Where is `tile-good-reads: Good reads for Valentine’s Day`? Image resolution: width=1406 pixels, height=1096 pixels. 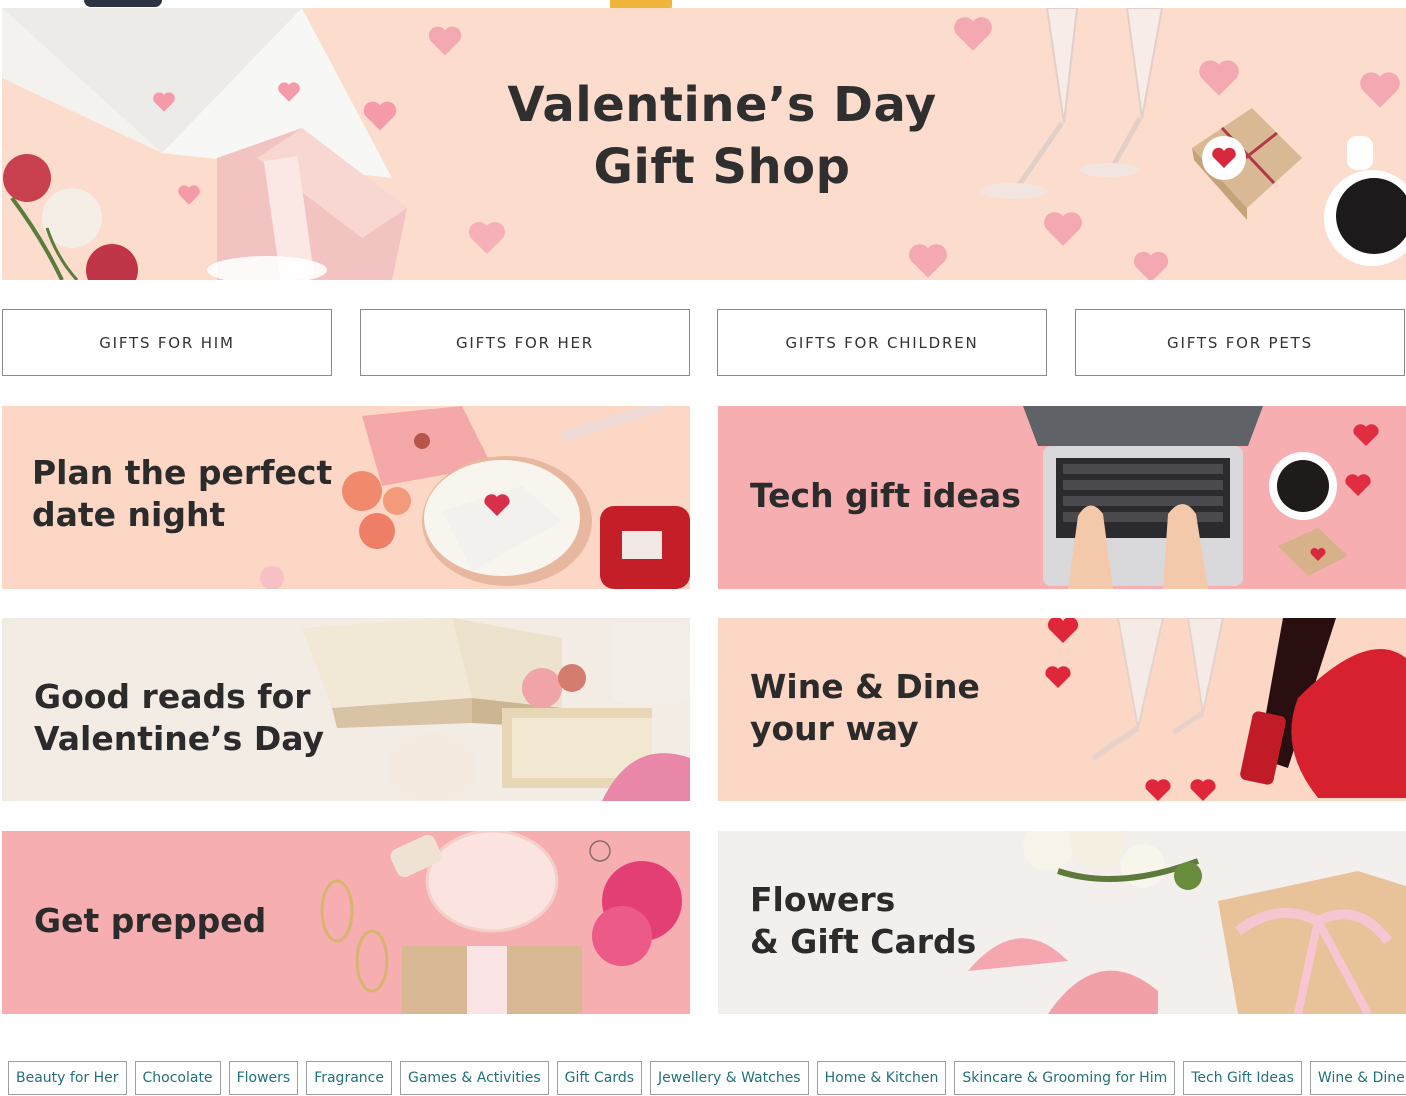
tile-good-reads: Good reads for Valentine’s Day is located at coordinates (346, 709).